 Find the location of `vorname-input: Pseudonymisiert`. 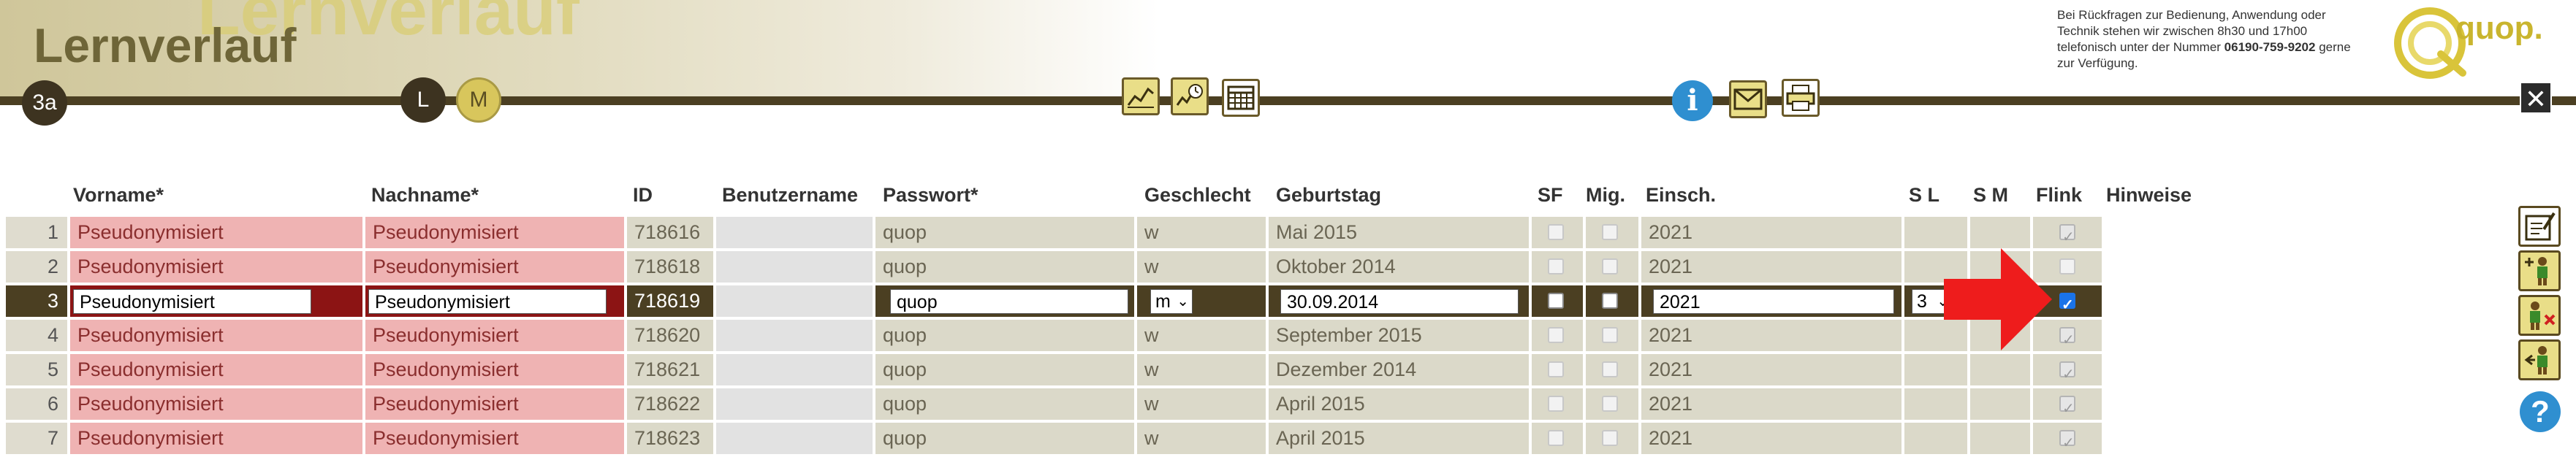

vorname-input: Pseudonymisiert is located at coordinates (192, 301).